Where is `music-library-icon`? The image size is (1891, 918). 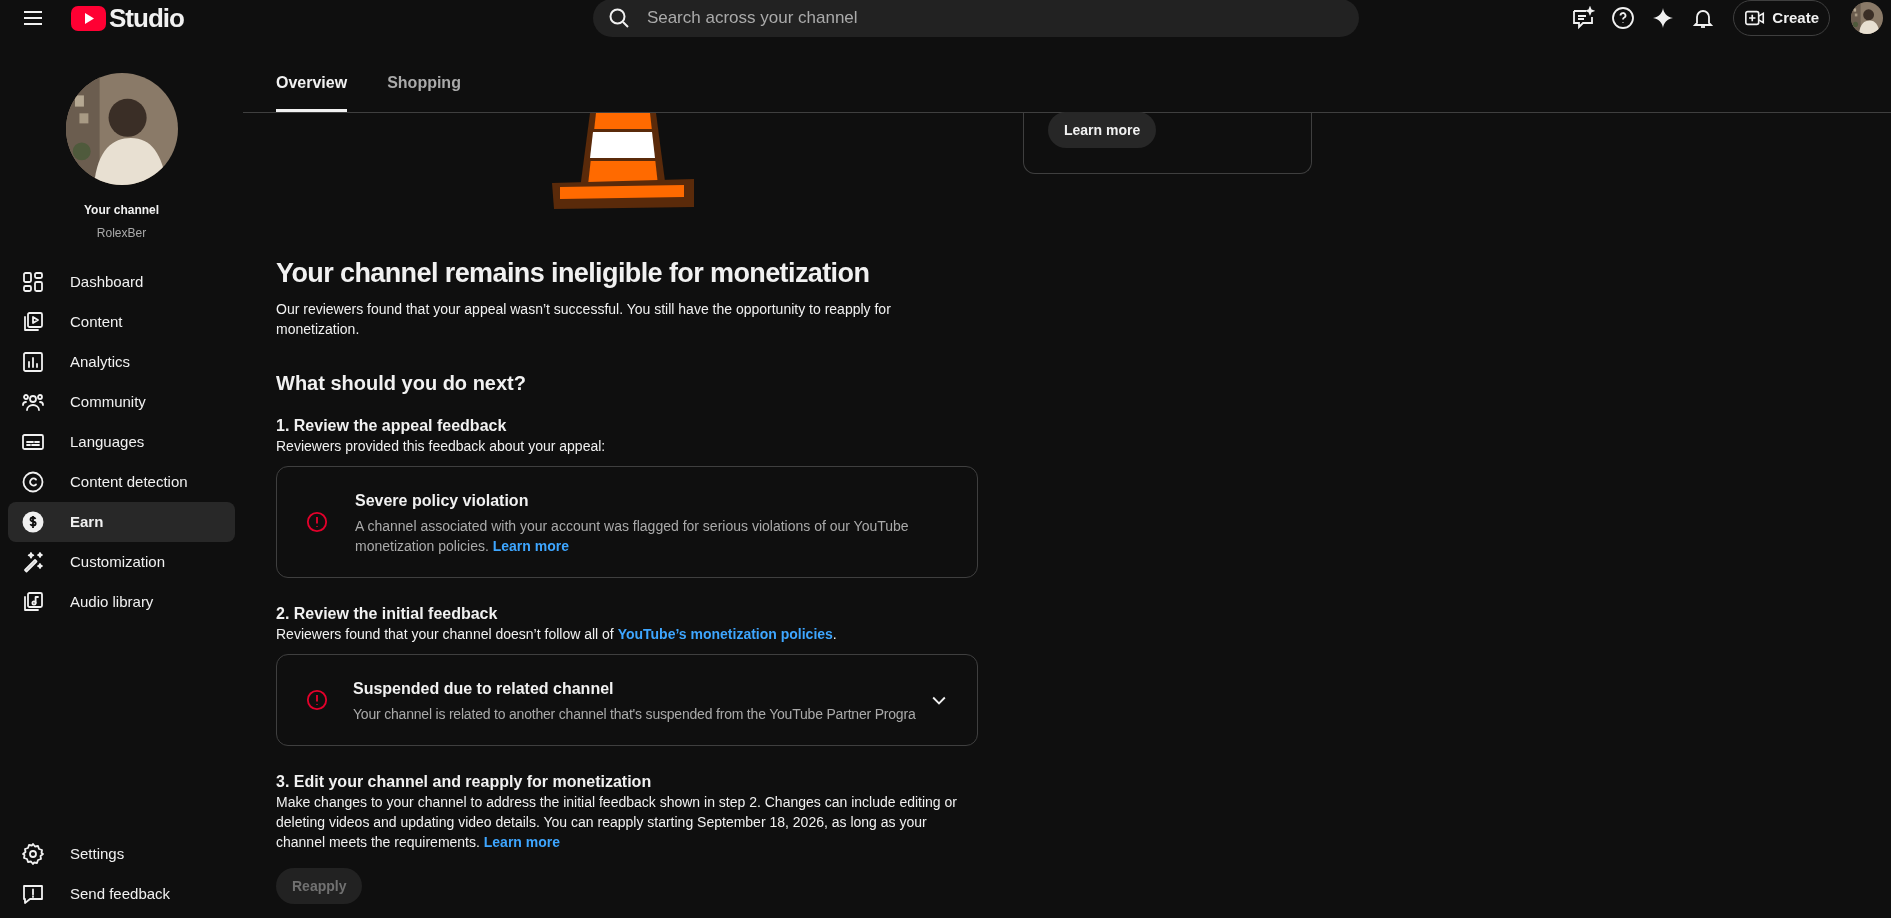
music-library-icon is located at coordinates (33, 602).